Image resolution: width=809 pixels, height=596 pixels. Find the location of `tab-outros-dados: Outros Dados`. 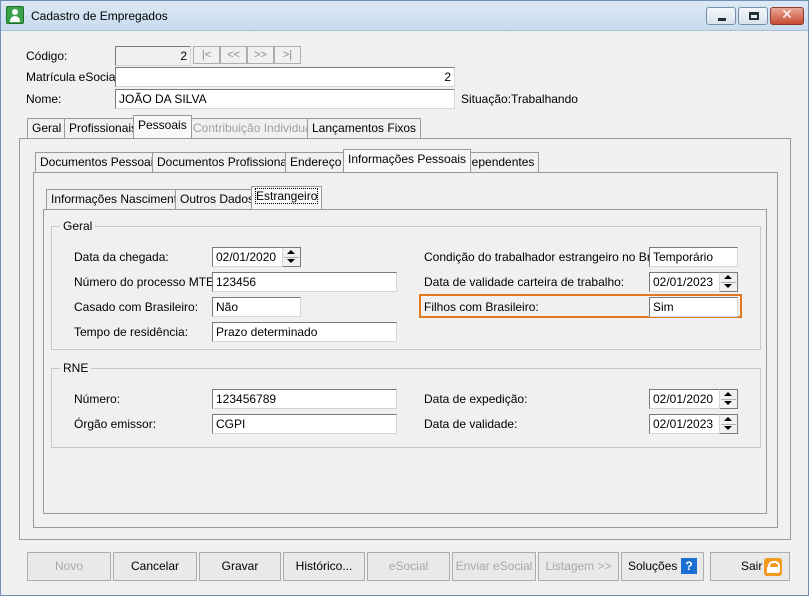

tab-outros-dados: Outros Dados is located at coordinates (217, 199).